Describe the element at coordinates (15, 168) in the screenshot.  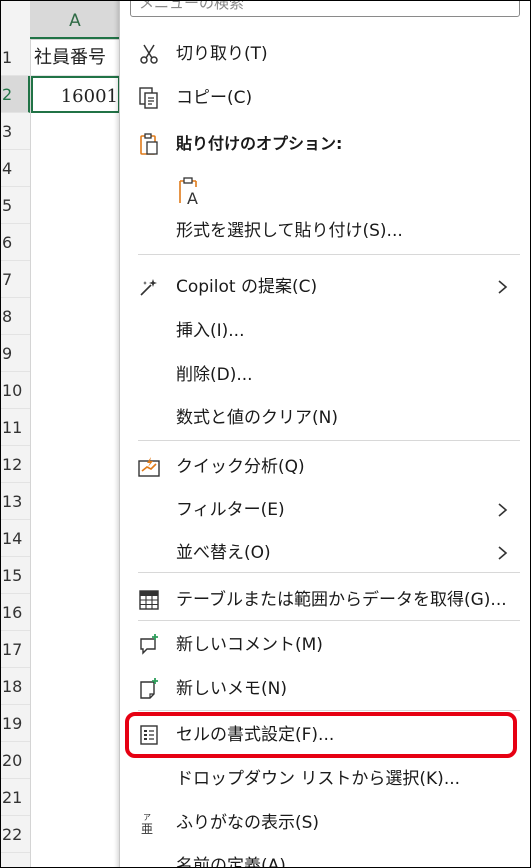
I see `row-header: 4` at that location.